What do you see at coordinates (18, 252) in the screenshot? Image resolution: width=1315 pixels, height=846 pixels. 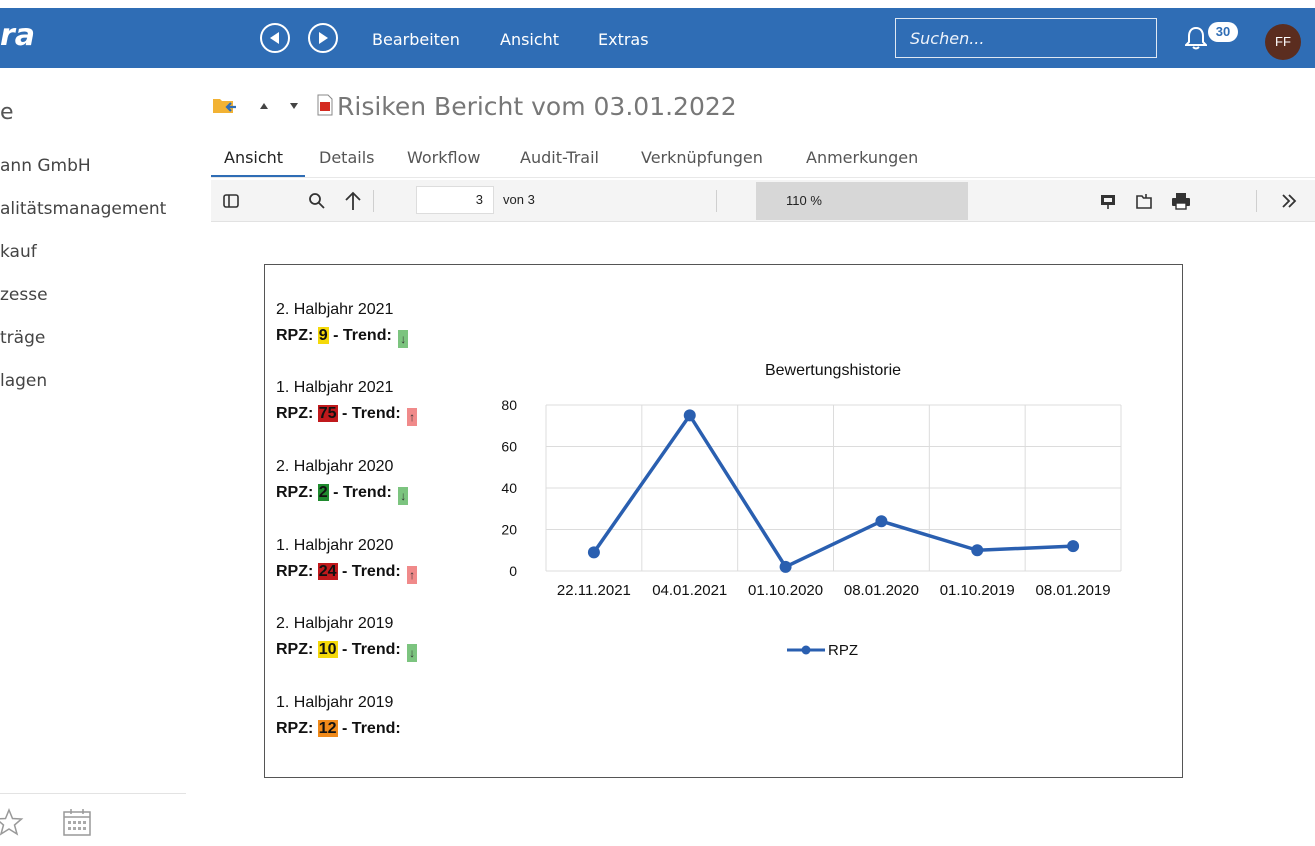 I see `sidebar-item-purchasing: kauf` at bounding box center [18, 252].